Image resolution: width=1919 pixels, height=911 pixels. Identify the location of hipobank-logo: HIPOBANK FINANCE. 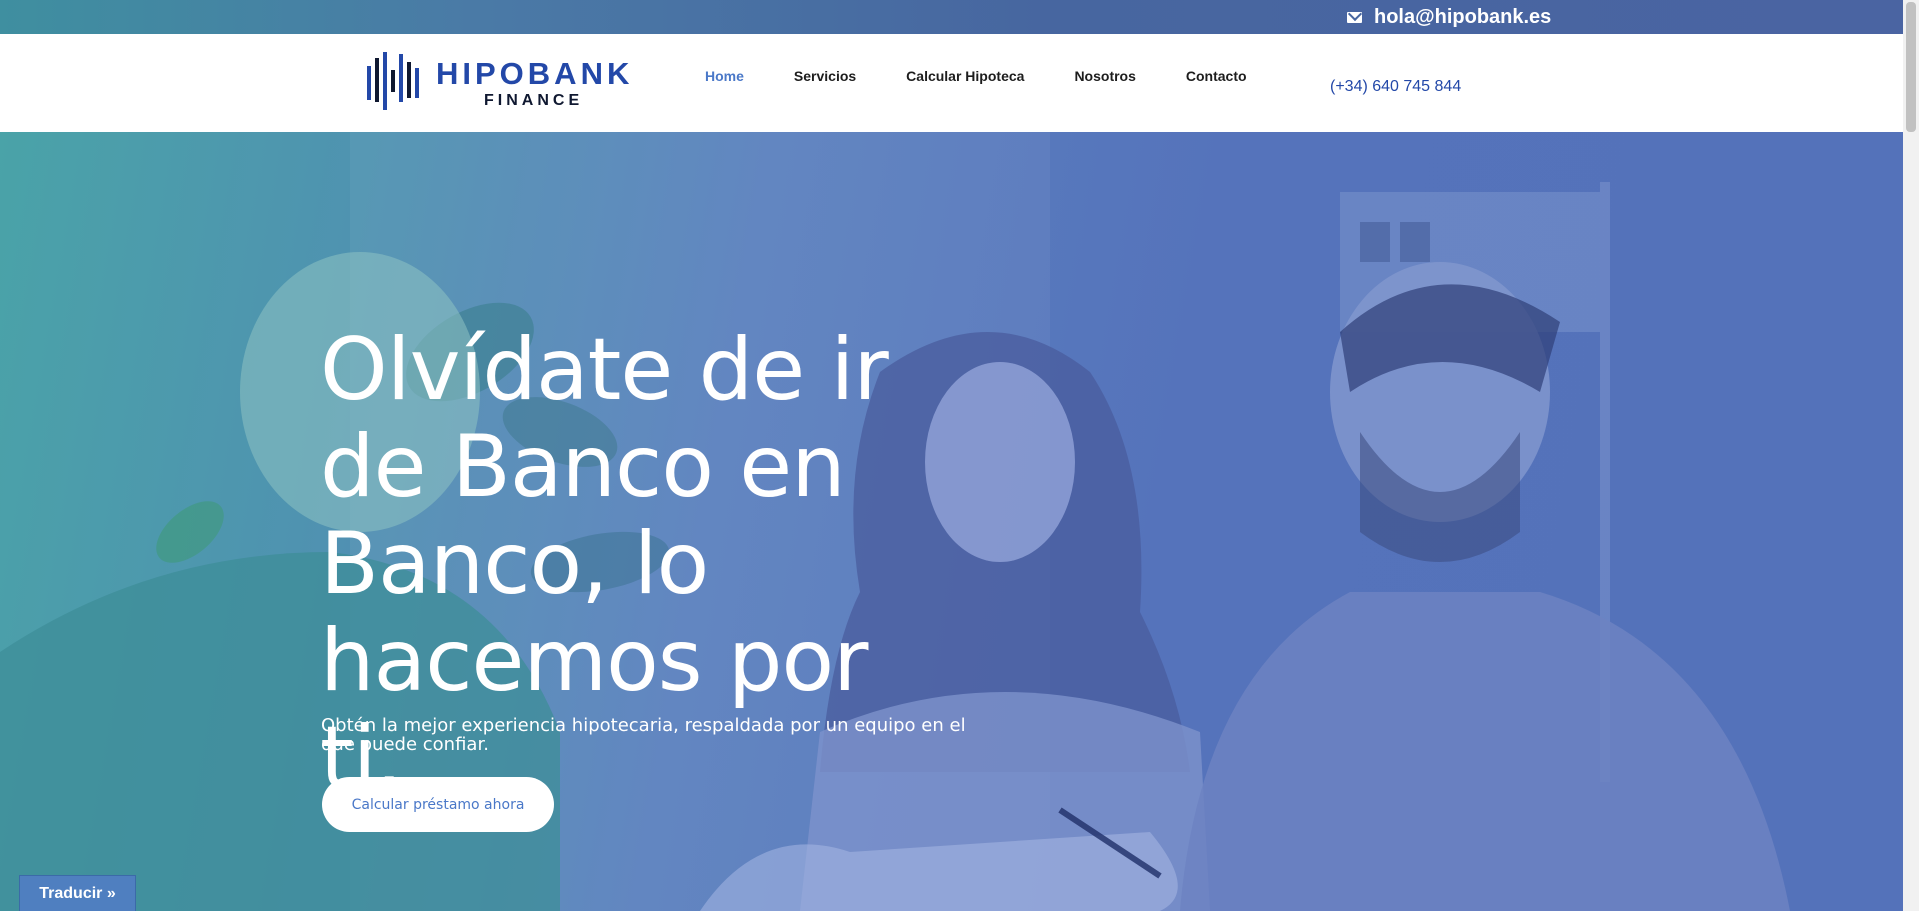
(498, 80).